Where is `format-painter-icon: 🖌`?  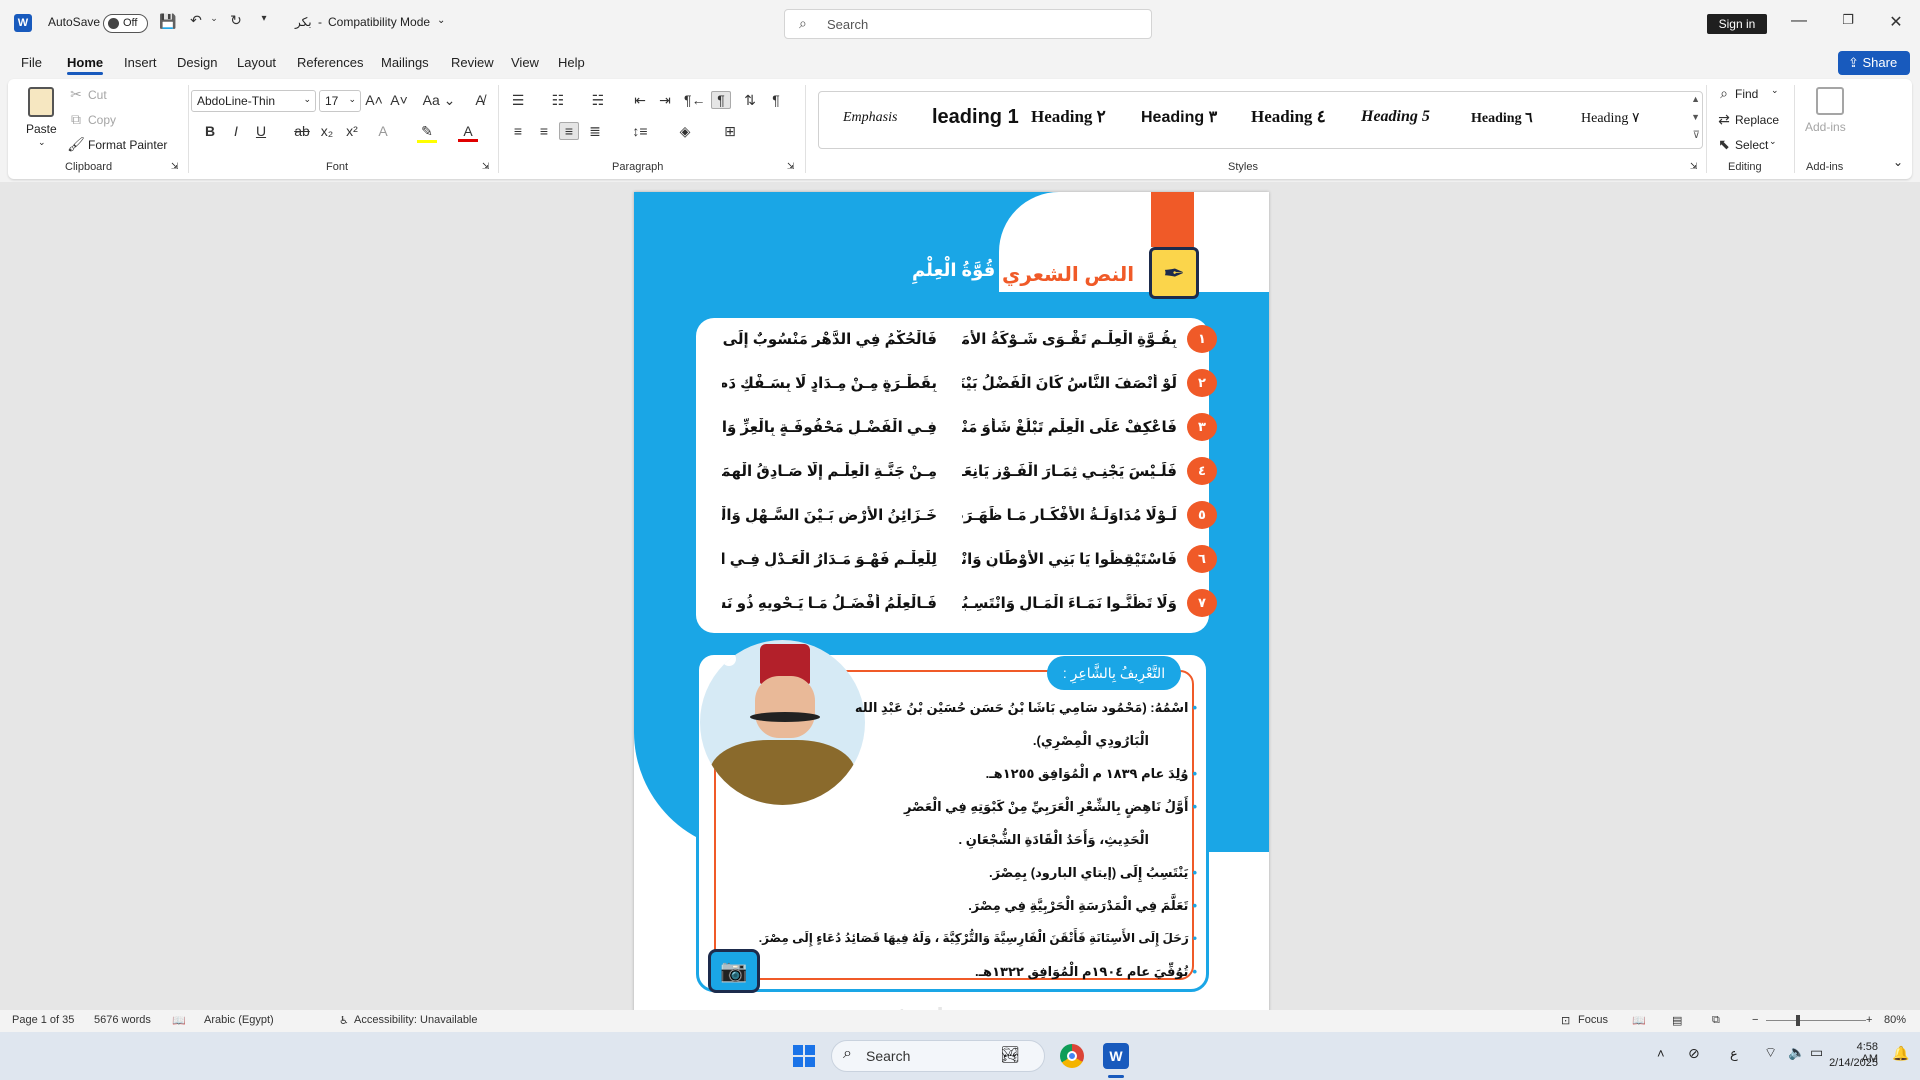 format-painter-icon: 🖌 is located at coordinates (76, 144).